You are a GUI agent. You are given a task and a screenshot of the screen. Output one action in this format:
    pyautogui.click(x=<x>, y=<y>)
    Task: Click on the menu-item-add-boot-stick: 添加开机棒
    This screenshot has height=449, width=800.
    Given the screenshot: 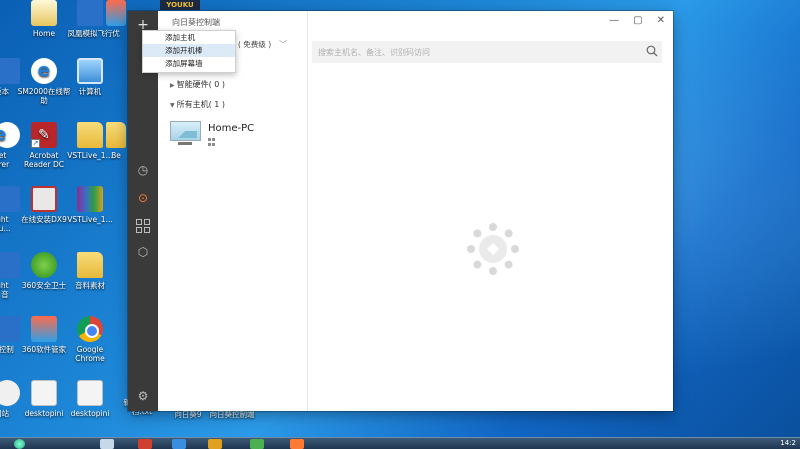 What is the action you would take?
    pyautogui.click(x=189, y=50)
    